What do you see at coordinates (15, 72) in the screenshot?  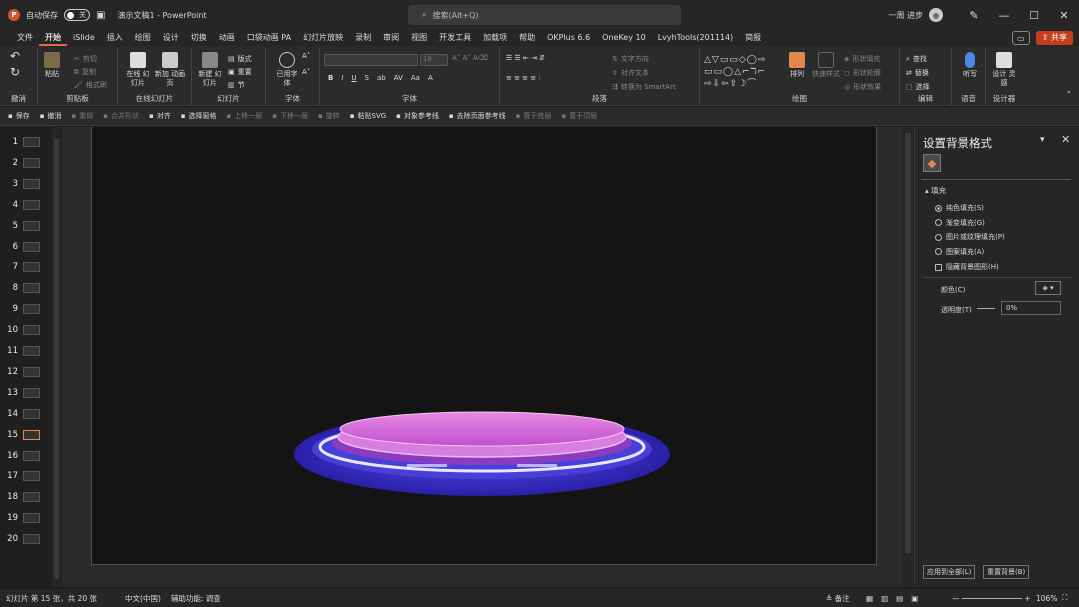 I see `redo-button: ↻` at bounding box center [15, 72].